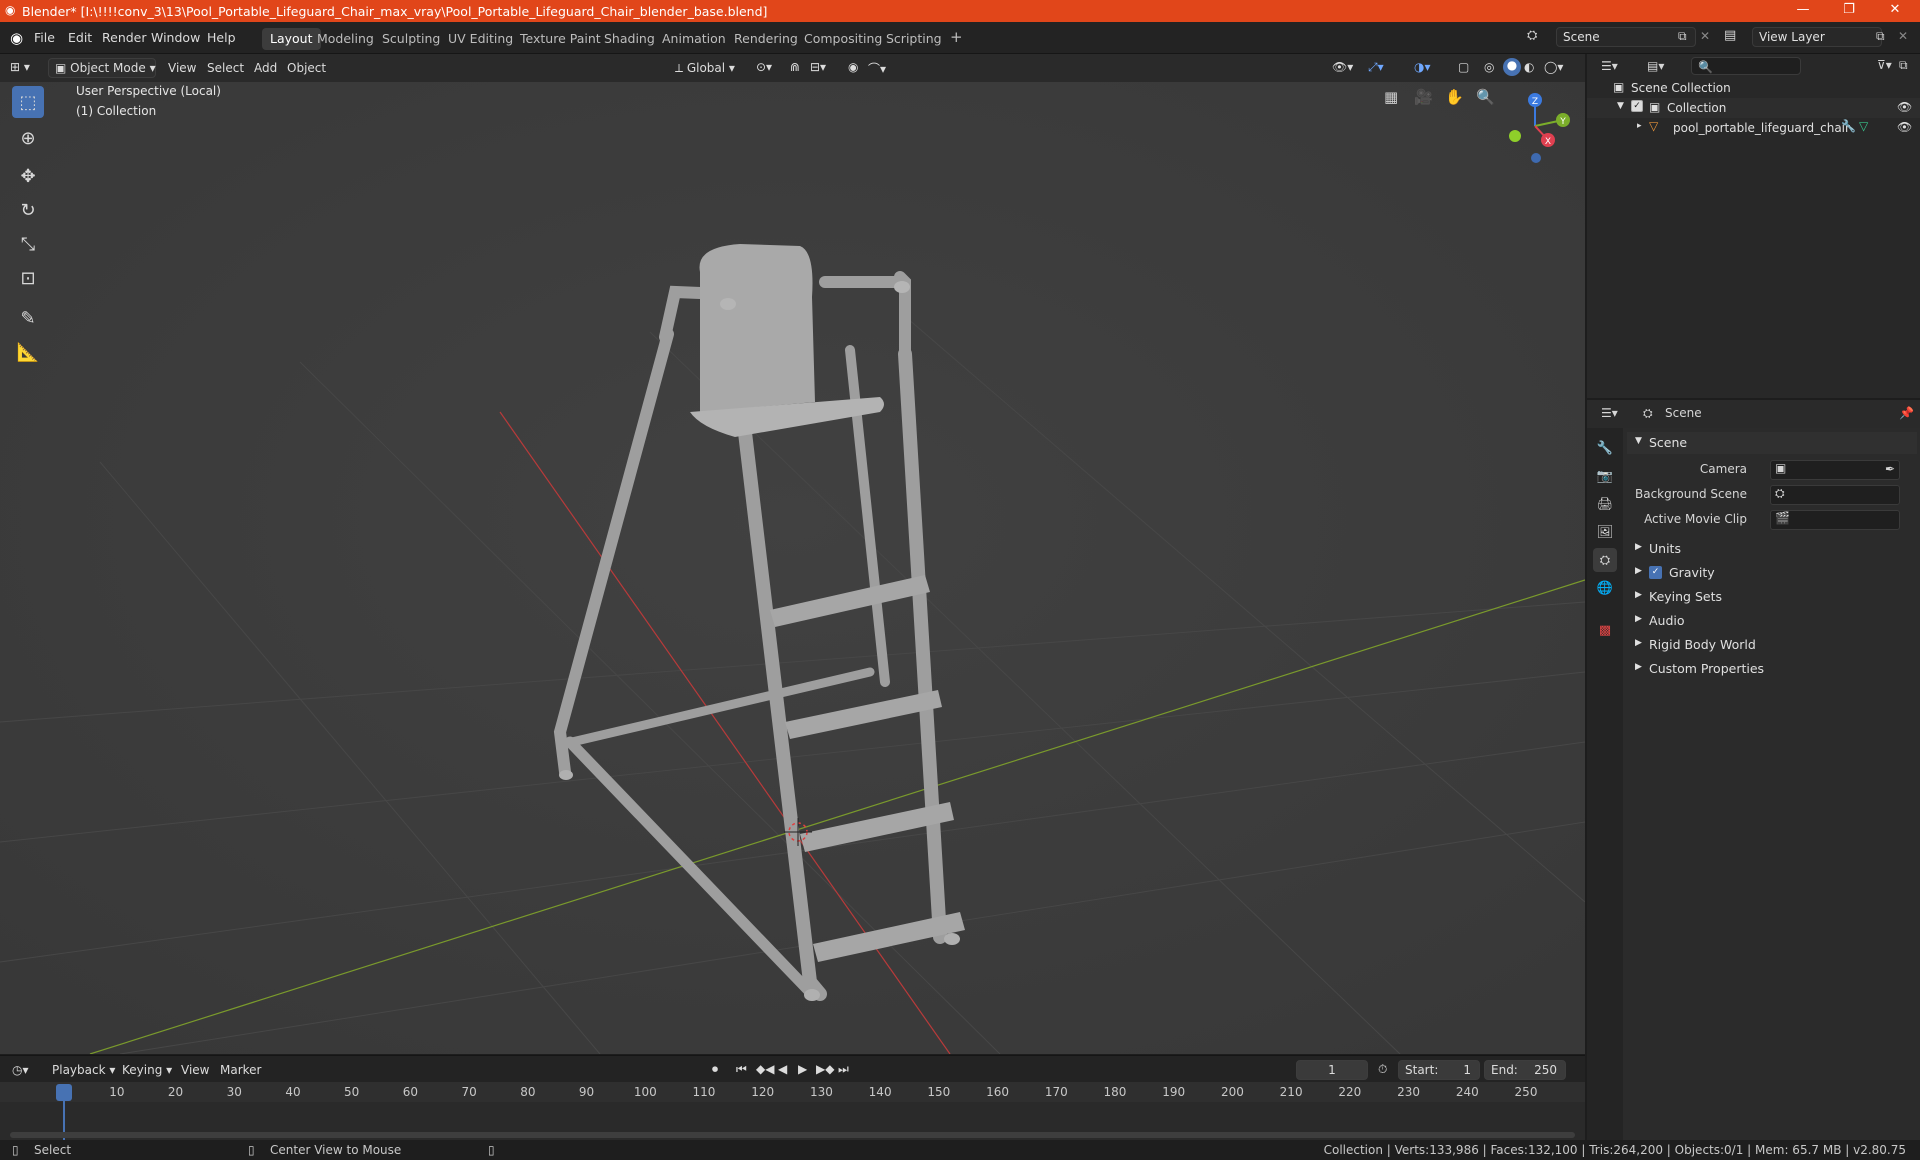 Image resolution: width=1920 pixels, height=1160 pixels. What do you see at coordinates (1463, 67) in the screenshot?
I see `xray-icon: ▢` at bounding box center [1463, 67].